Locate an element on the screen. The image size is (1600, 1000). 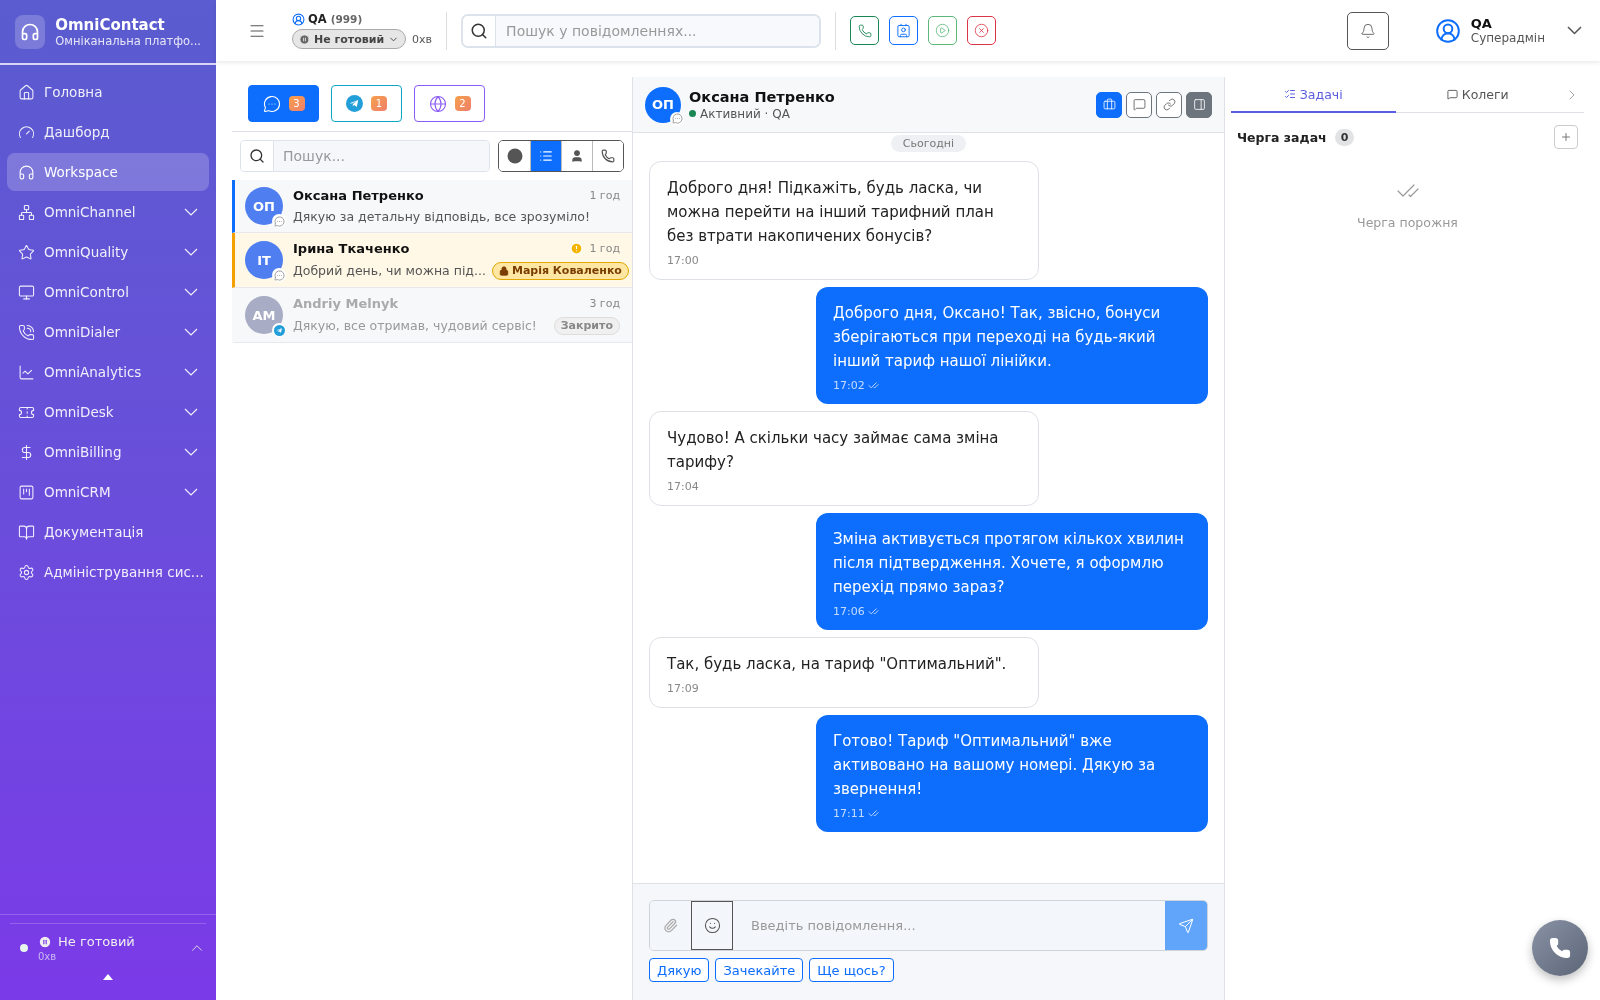
nav-item: OmniAnalytics is located at coordinates (108, 372).